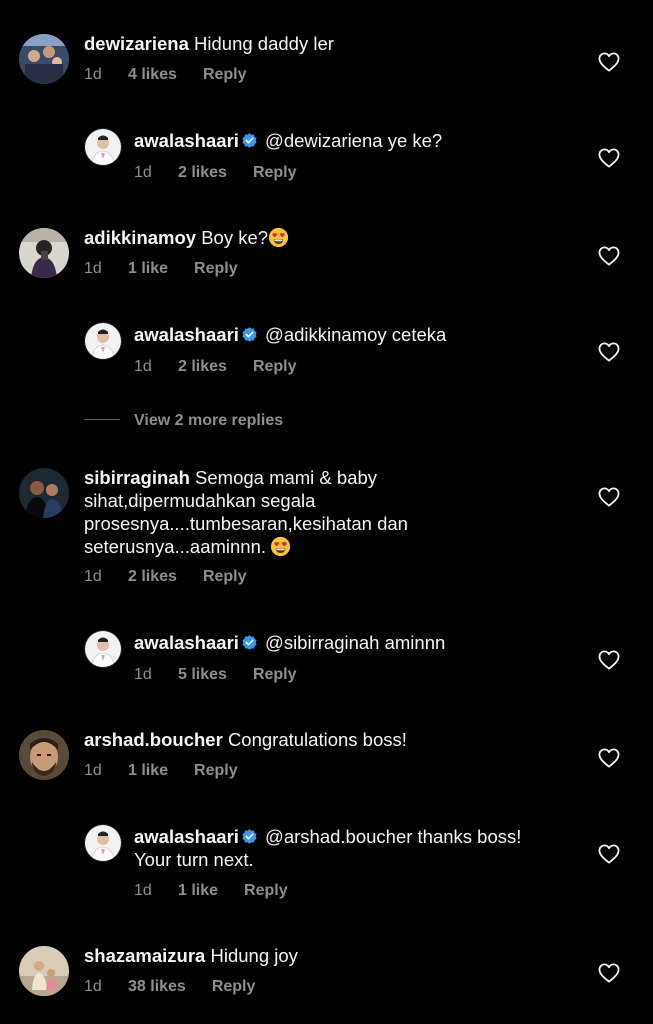 The width and height of the screenshot is (653, 1024). What do you see at coordinates (202, 675) in the screenshot?
I see `likes-count: 5 likes` at bounding box center [202, 675].